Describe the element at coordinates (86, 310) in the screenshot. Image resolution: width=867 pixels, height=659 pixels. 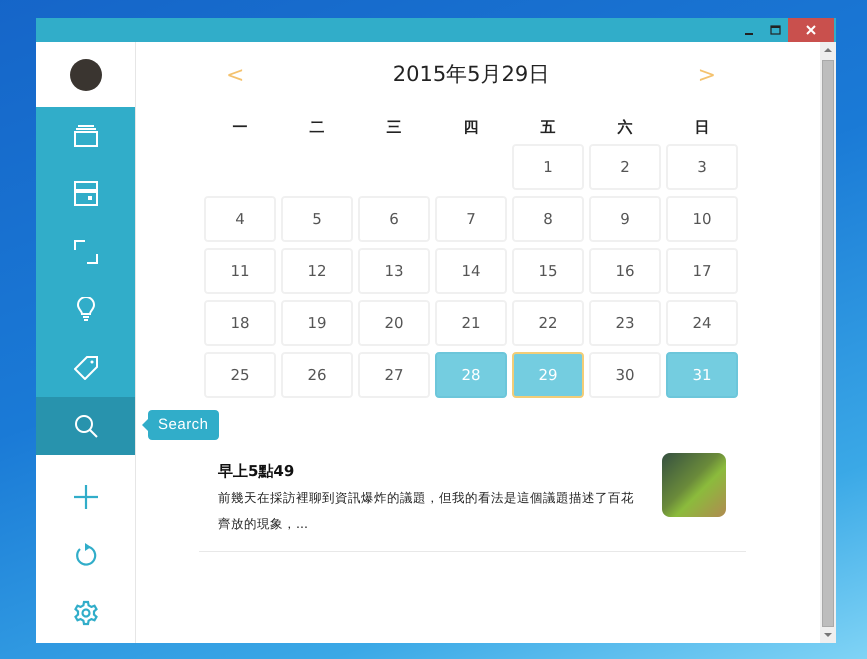
I see `lightbulb-icon` at that location.